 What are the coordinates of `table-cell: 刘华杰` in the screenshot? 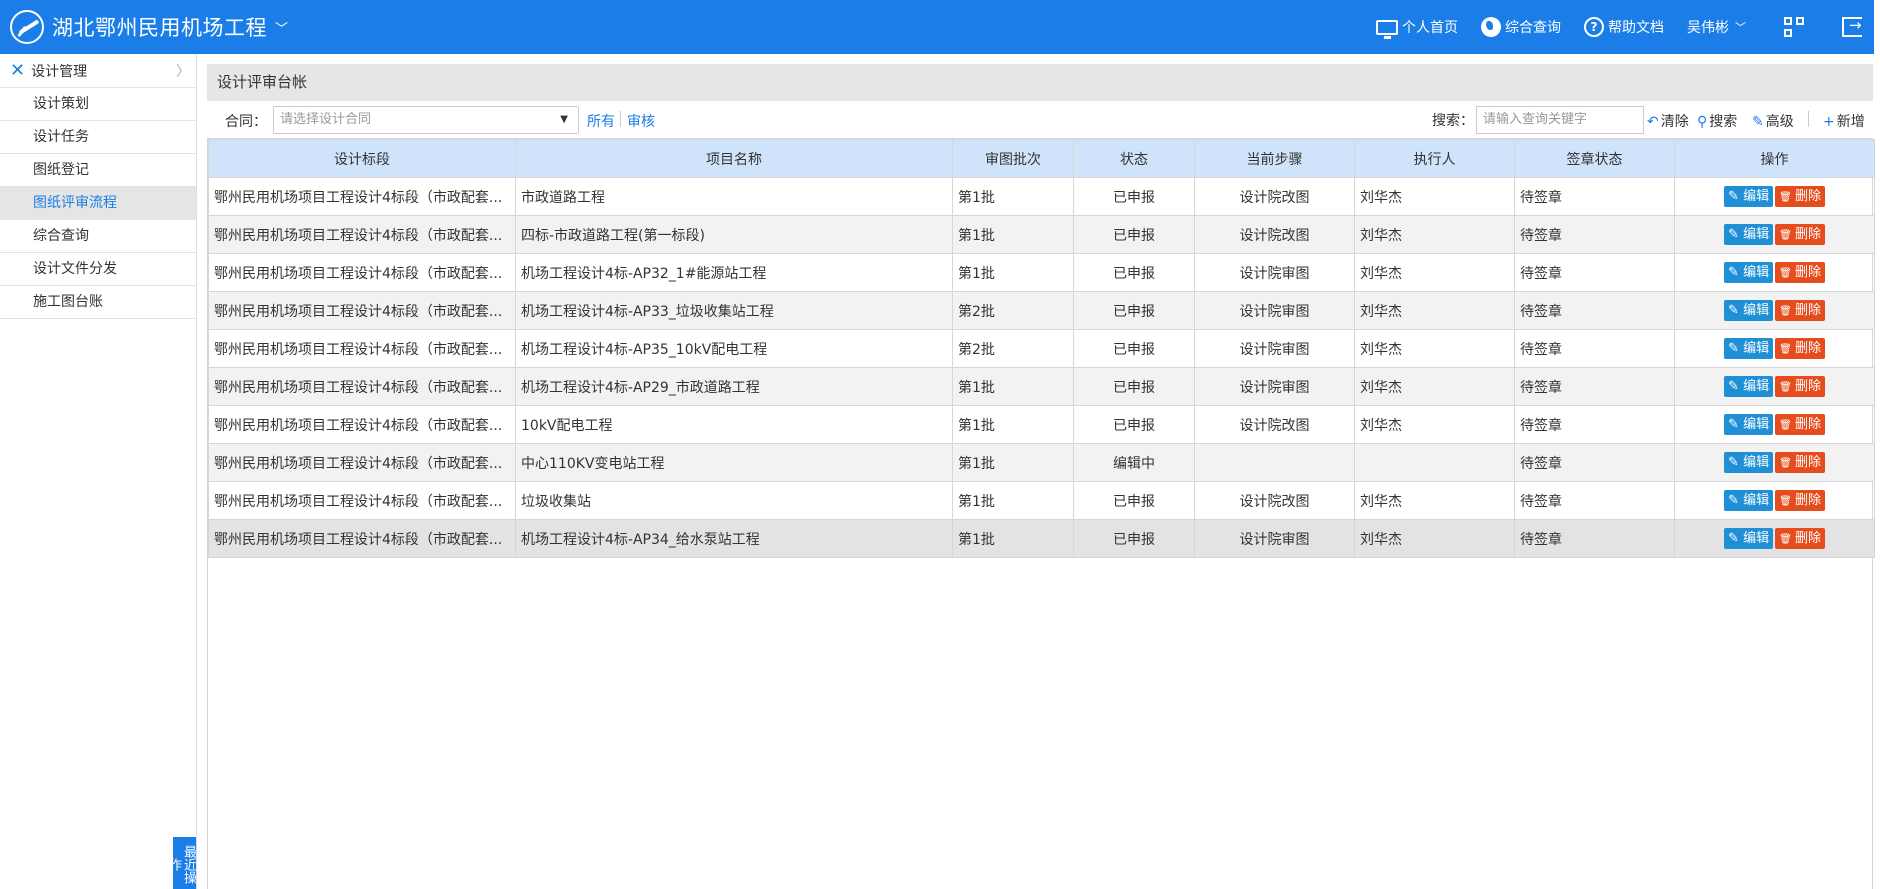 It's located at (1434, 348).